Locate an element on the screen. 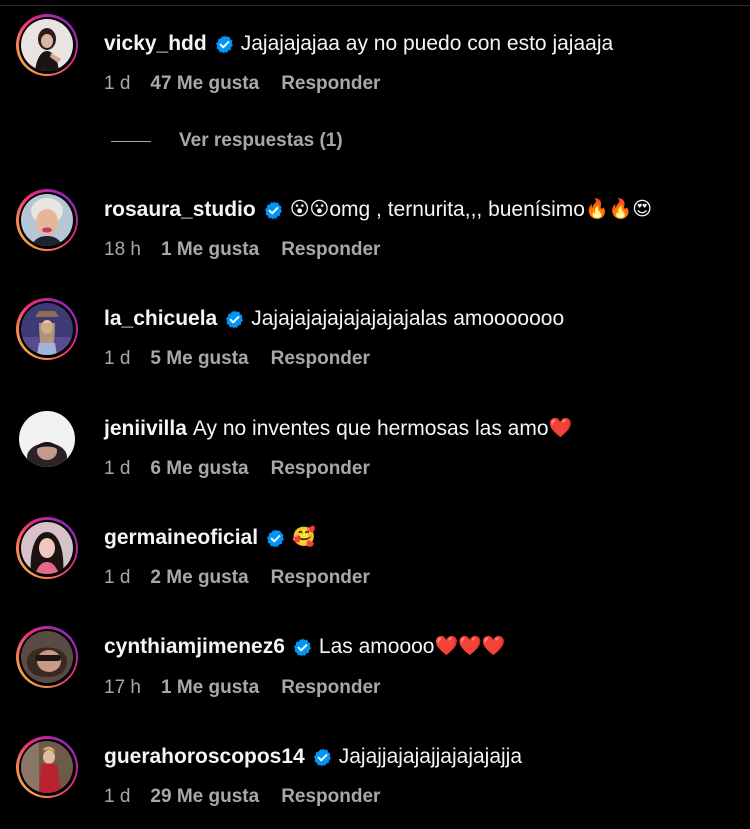 Image resolution: width=750 pixels, height=829 pixels. comment-text: Ay no inventes que hermosas las amo is located at coordinates (370, 428).